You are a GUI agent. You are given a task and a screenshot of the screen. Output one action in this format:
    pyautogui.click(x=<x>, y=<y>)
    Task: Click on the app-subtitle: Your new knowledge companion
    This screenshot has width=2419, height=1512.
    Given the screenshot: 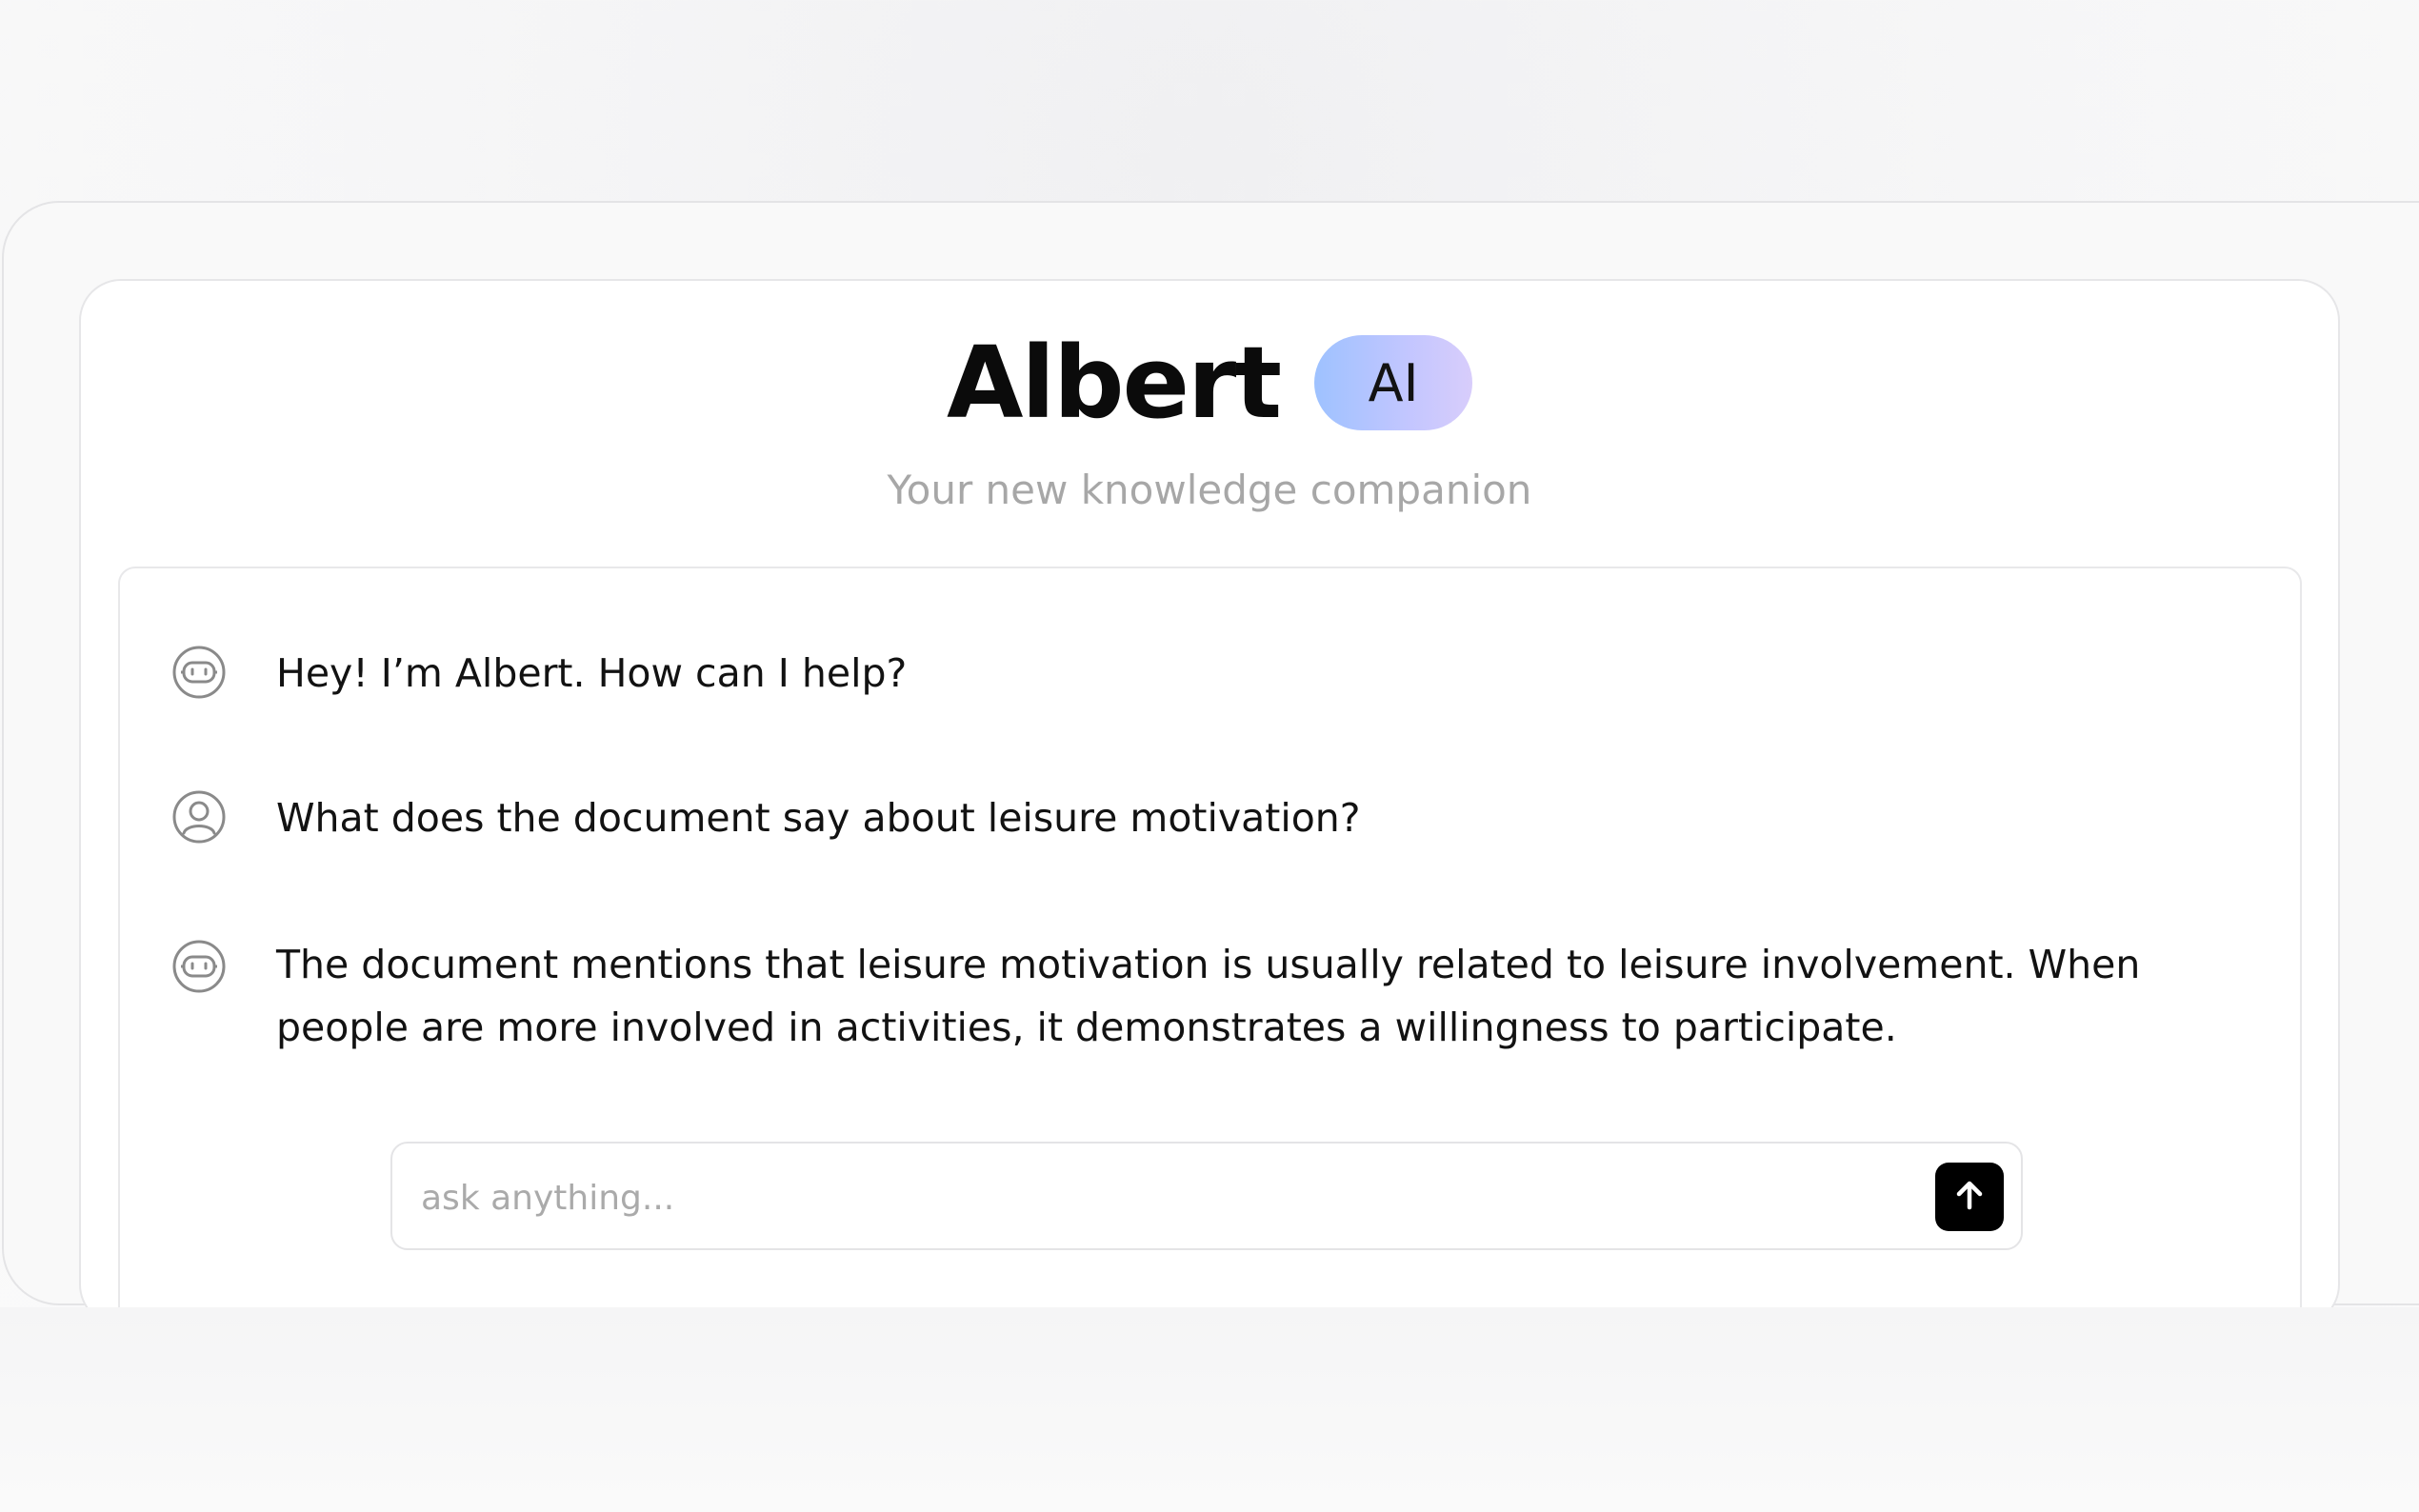 What is the action you would take?
    pyautogui.click(x=1209, y=490)
    